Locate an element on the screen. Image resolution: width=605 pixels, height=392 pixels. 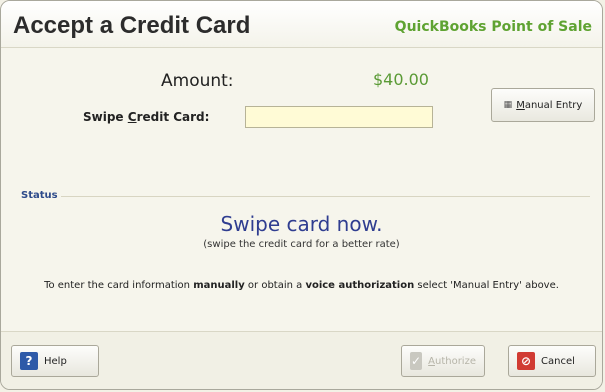
footer-bar: ? Help ✓ Authorize ⊘ Cancel is located at coordinates (301, 360).